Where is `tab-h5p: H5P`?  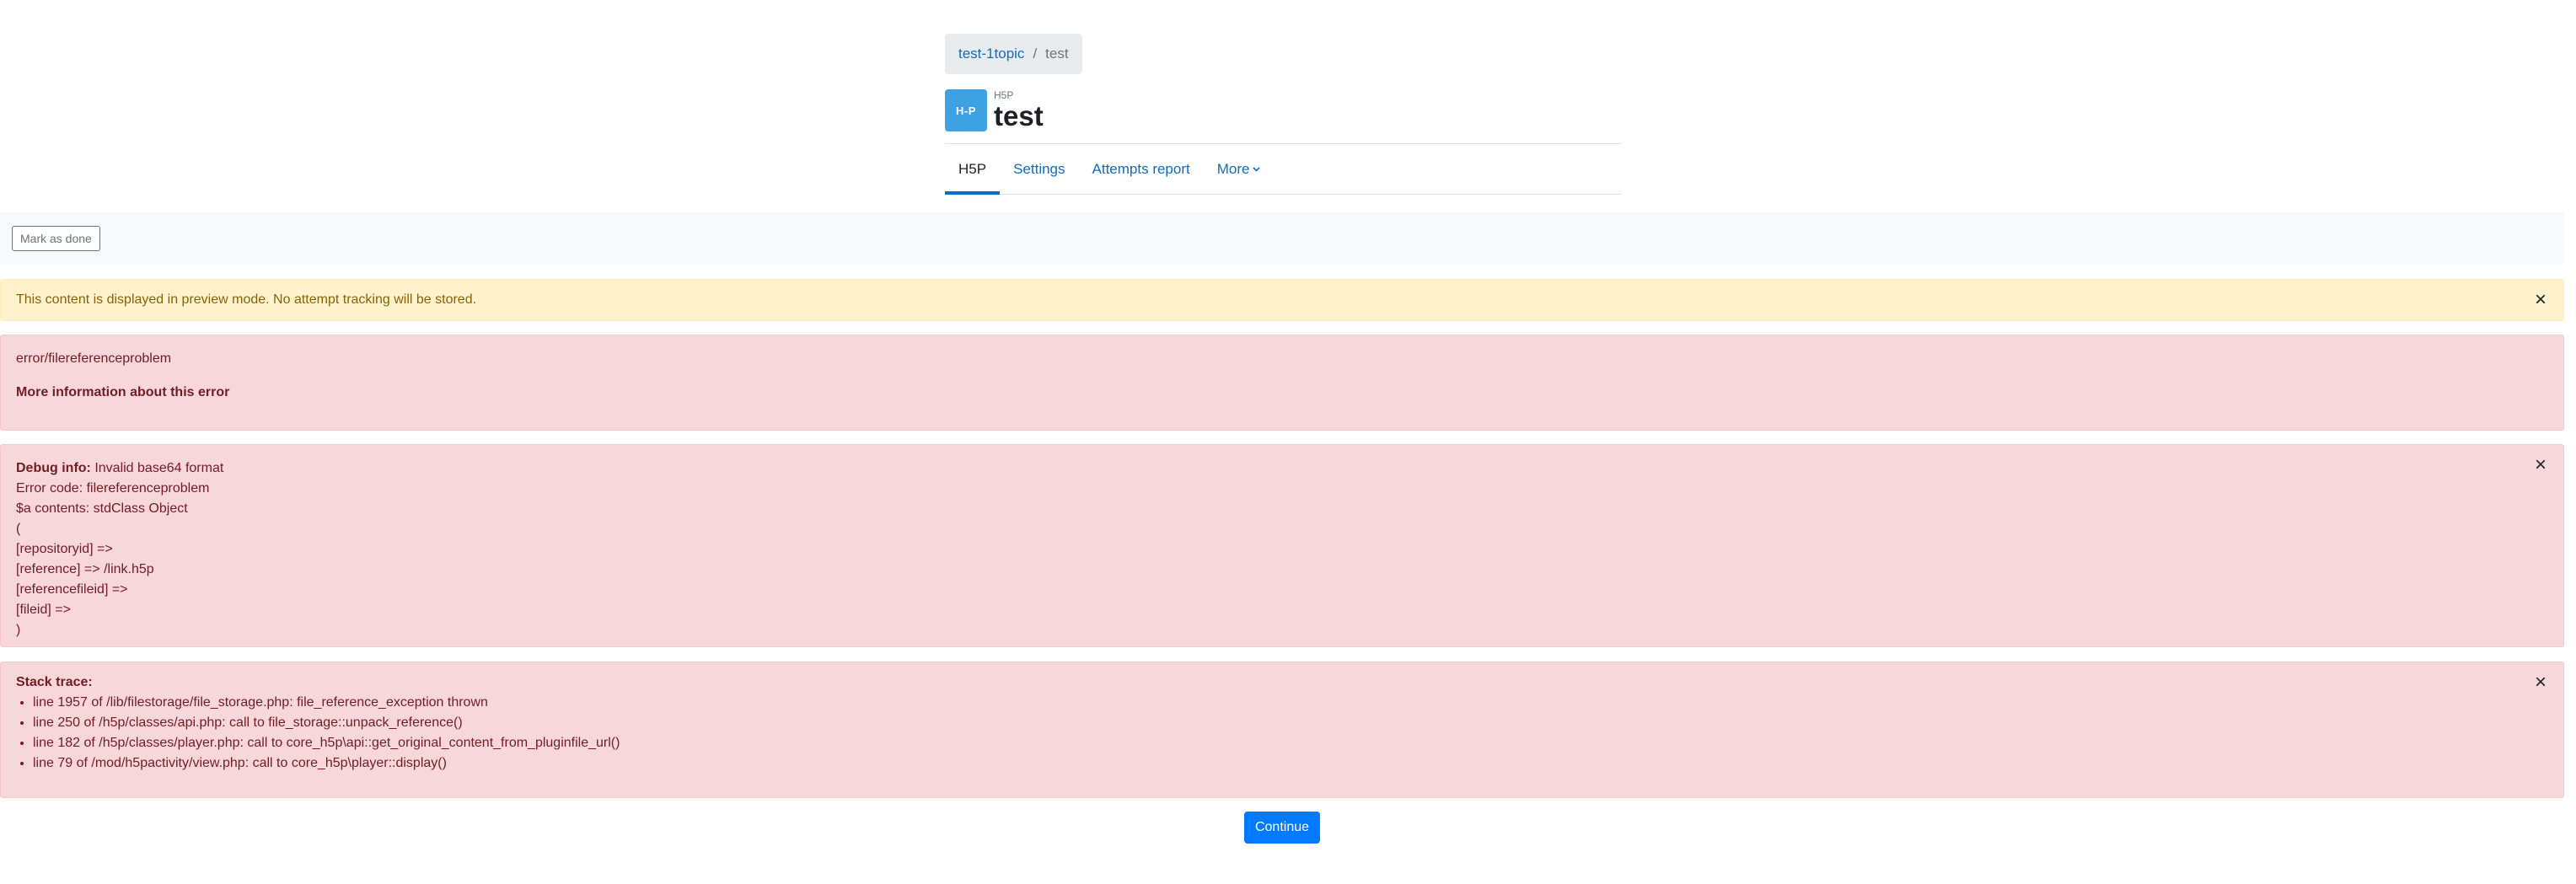 tab-h5p: H5P is located at coordinates (973, 169).